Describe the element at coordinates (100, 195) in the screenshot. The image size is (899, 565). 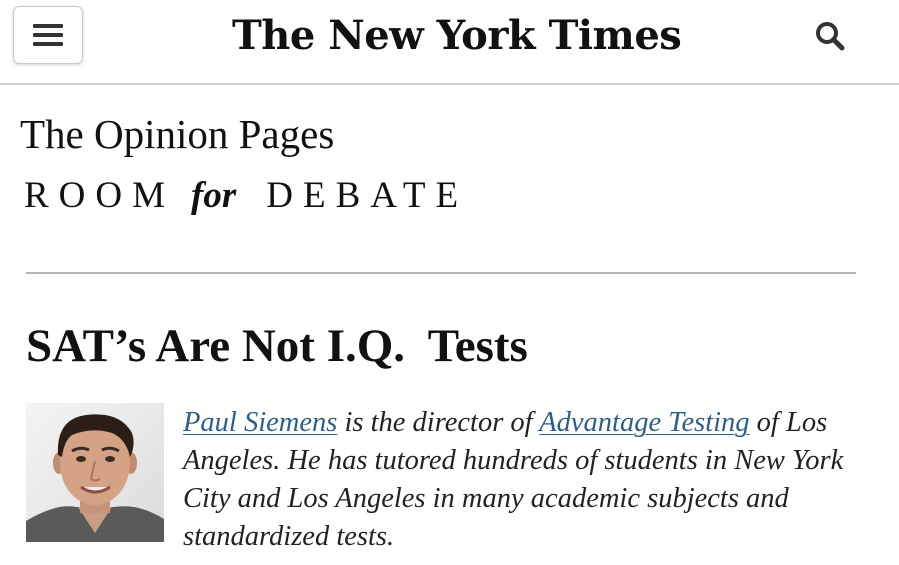
I see `rfd-room-text: ROOM` at that location.